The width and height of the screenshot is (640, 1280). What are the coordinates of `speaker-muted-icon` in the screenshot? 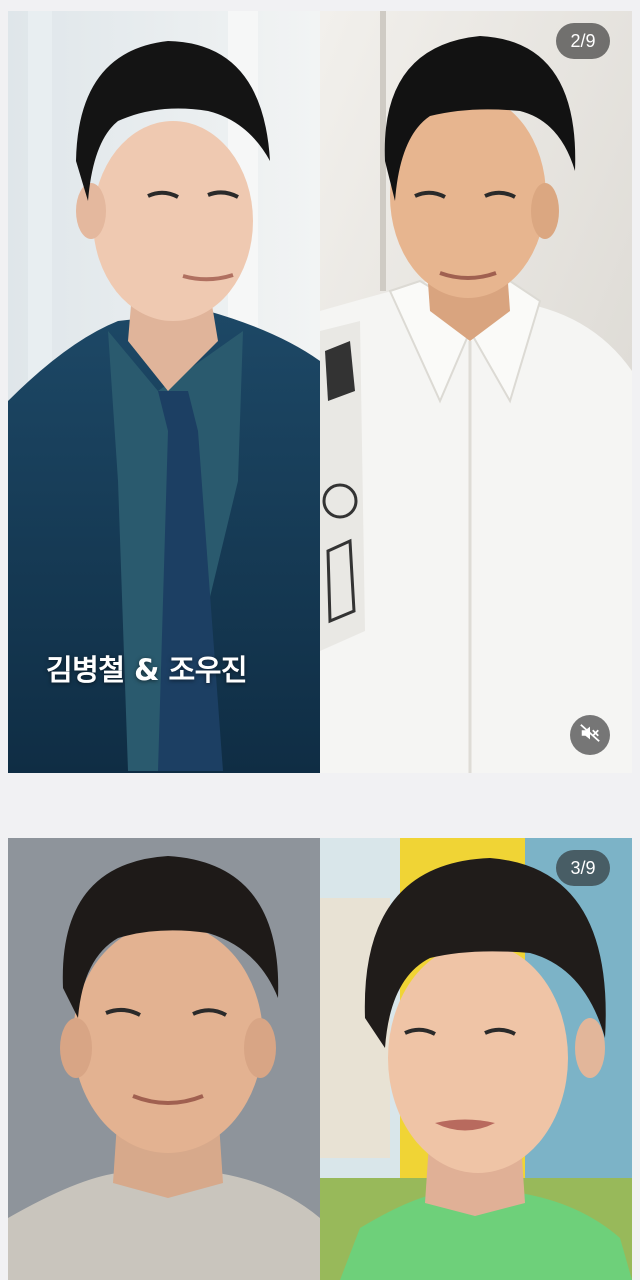 It's located at (590, 735).